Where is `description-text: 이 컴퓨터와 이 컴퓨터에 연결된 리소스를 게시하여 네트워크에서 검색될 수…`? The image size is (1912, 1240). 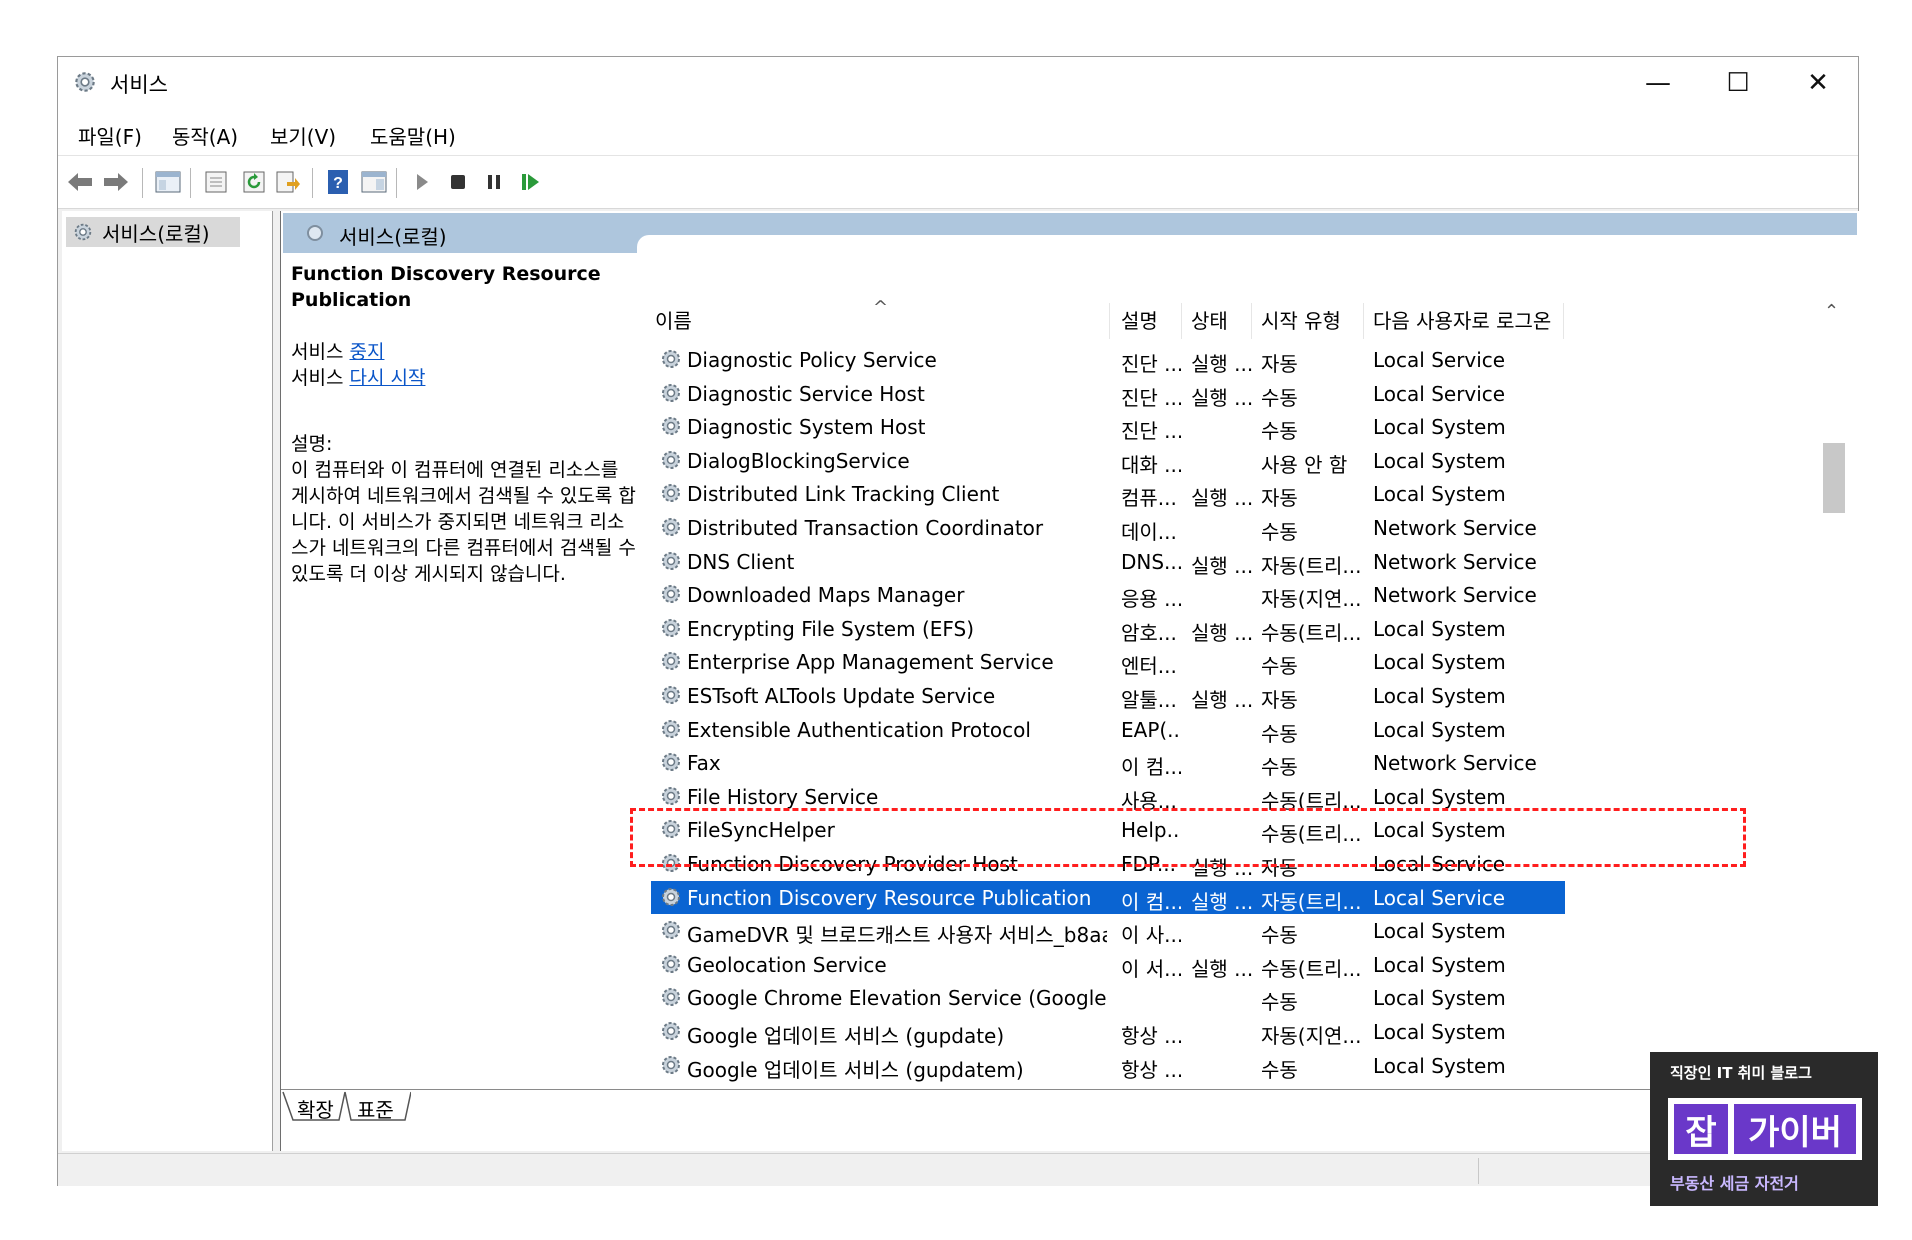
description-text: 이 컴퓨터와 이 컴퓨터에 연결된 리소스를 게시하여 네트워크에서 검색될 수… is located at coordinates (463, 522).